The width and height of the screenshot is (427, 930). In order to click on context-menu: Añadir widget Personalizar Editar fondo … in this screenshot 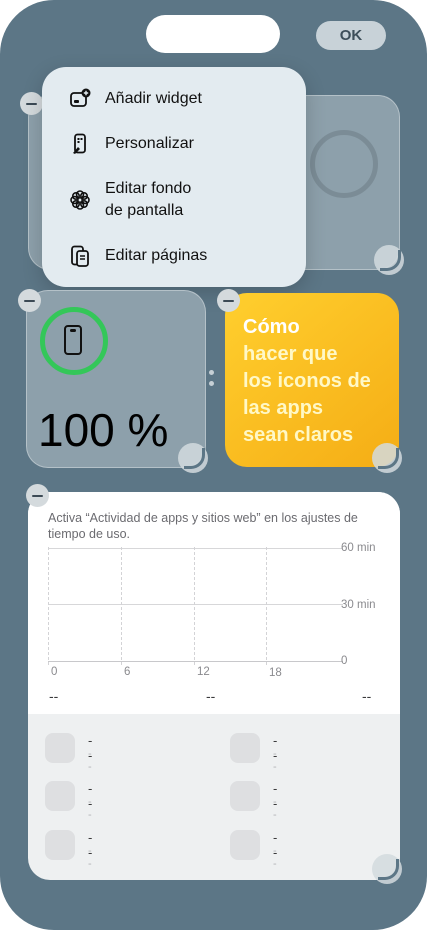, I will do `click(174, 177)`.